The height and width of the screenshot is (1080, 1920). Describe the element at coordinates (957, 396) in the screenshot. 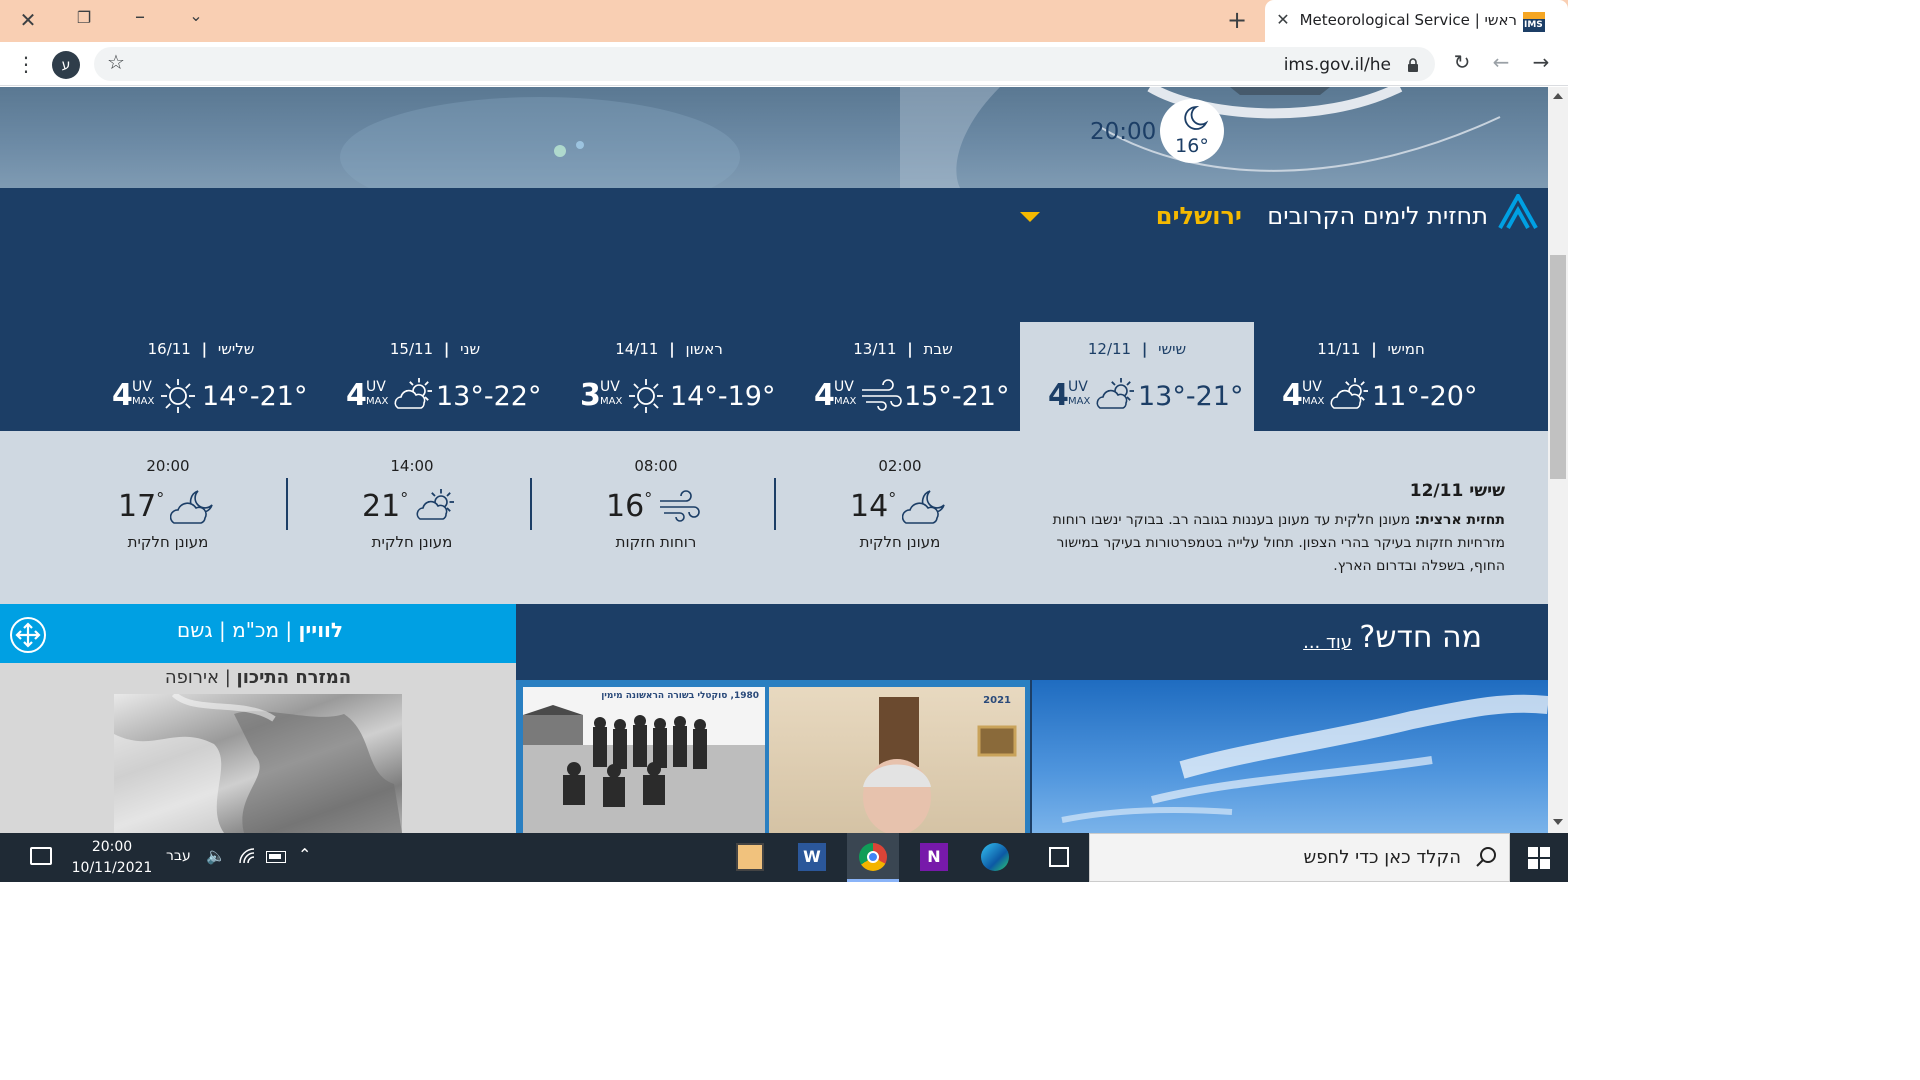

I see `temp-range: 15°-21°` at that location.